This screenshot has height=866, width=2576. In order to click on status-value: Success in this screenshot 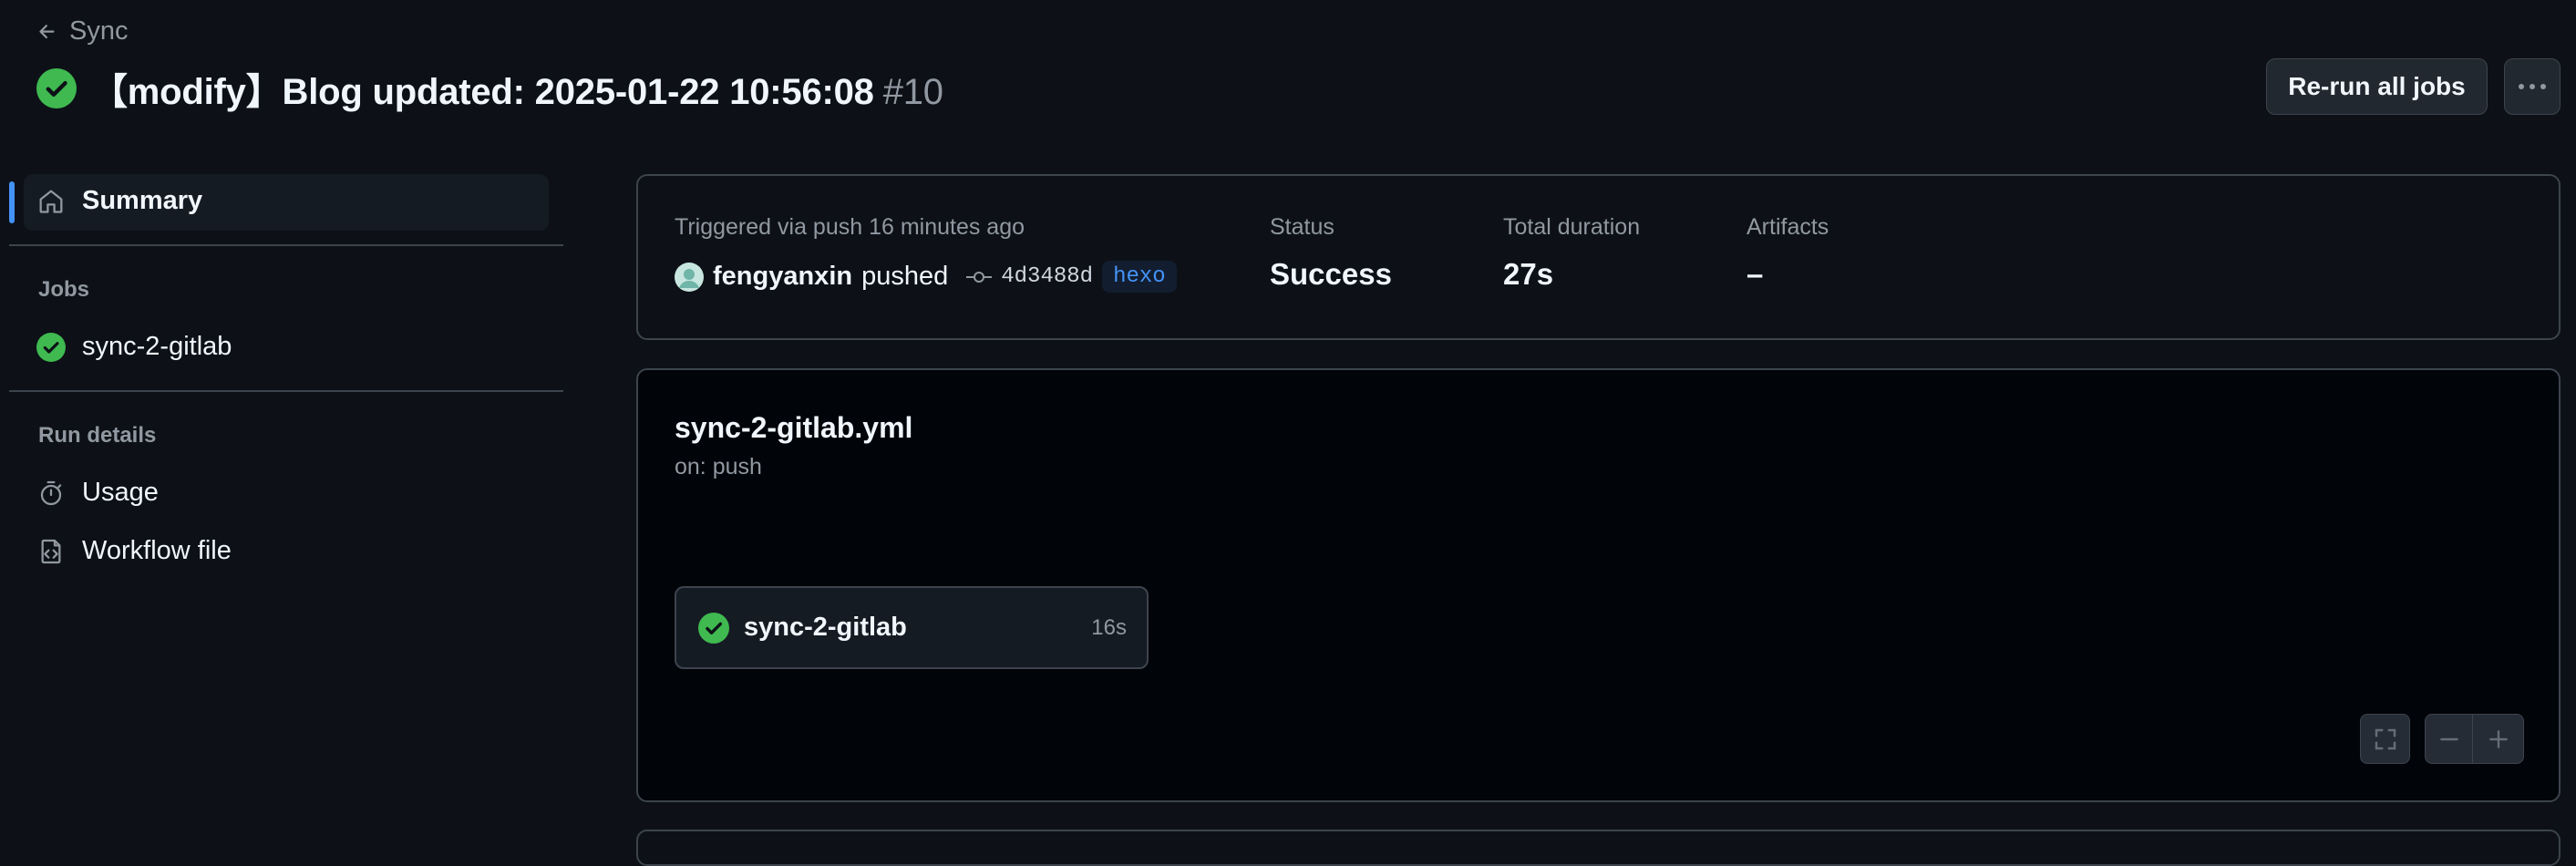, I will do `click(1331, 274)`.